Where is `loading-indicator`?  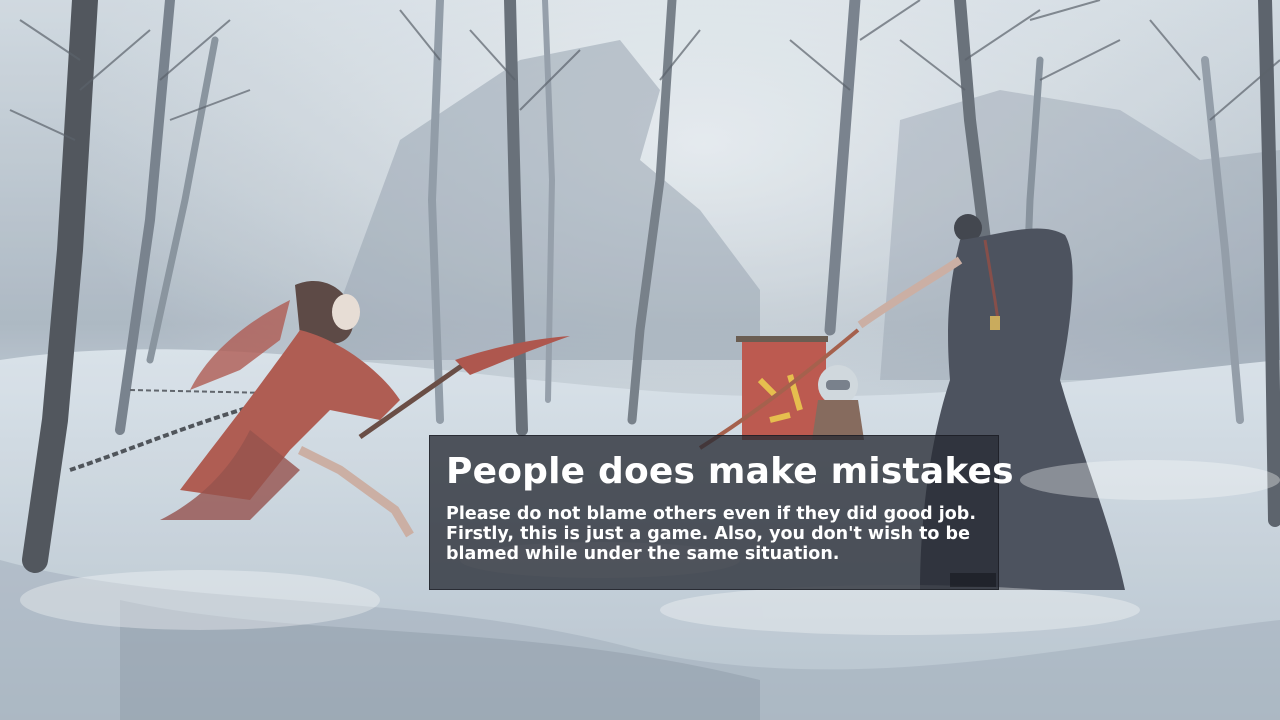
loading-indicator is located at coordinates (973, 580).